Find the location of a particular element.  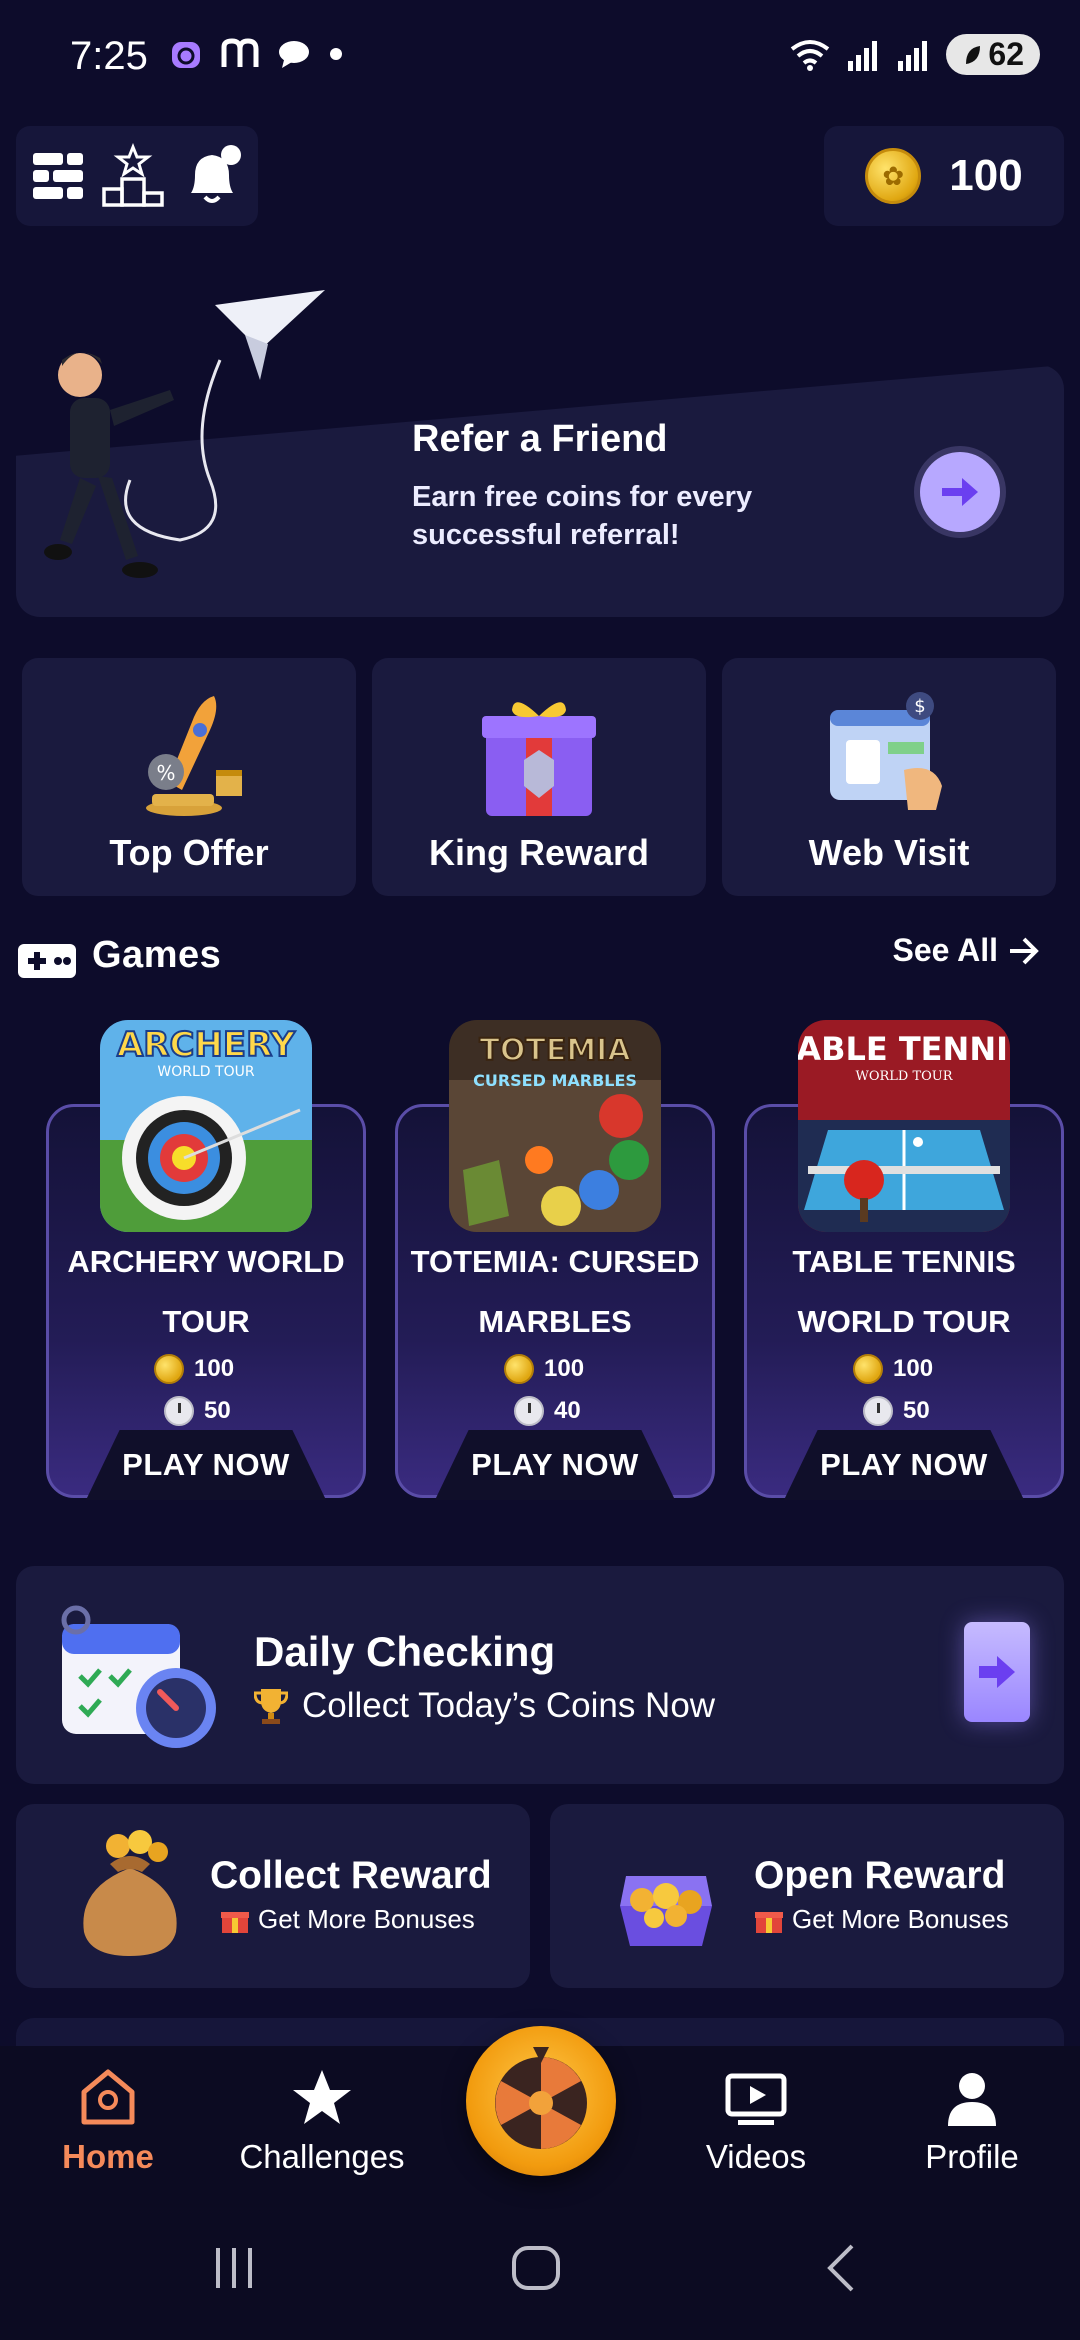

notification-bell-icon is located at coordinates (212, 176).